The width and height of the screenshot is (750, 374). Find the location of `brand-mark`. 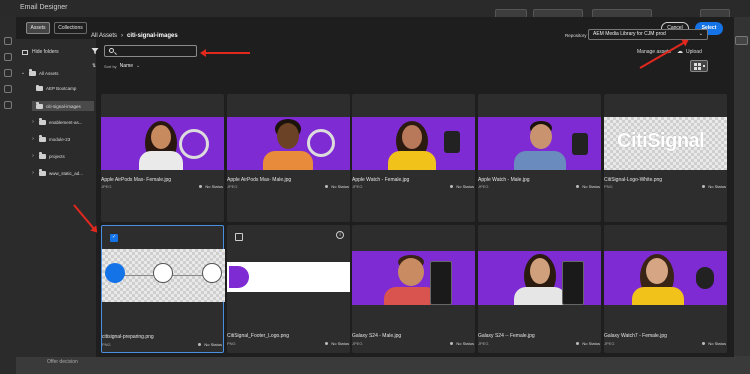

brand-mark is located at coordinates (239, 277).